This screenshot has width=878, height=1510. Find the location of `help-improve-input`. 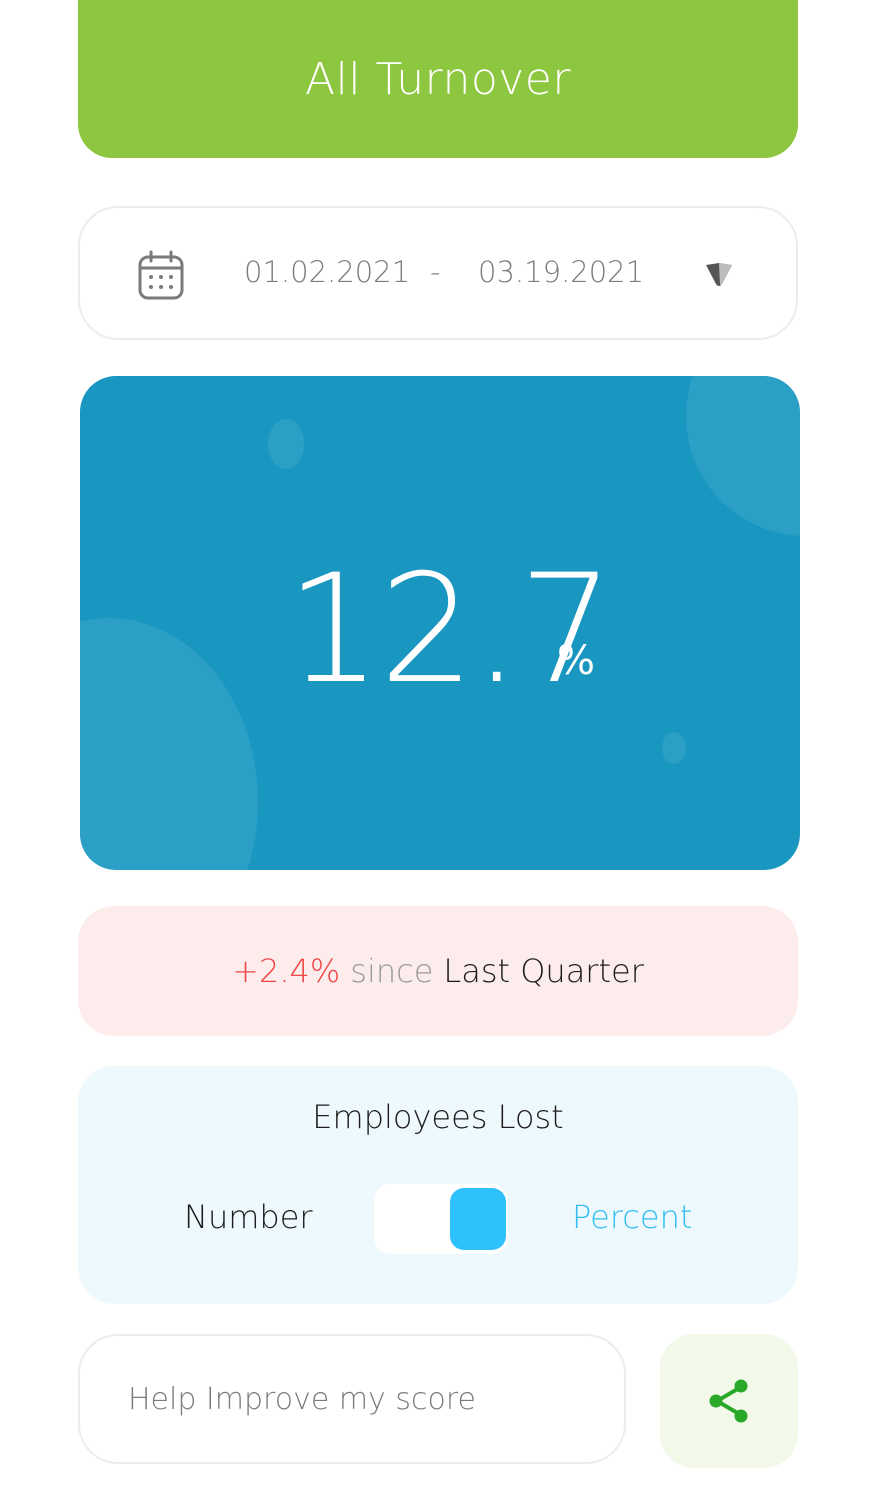

help-improve-input is located at coordinates (352, 1399).